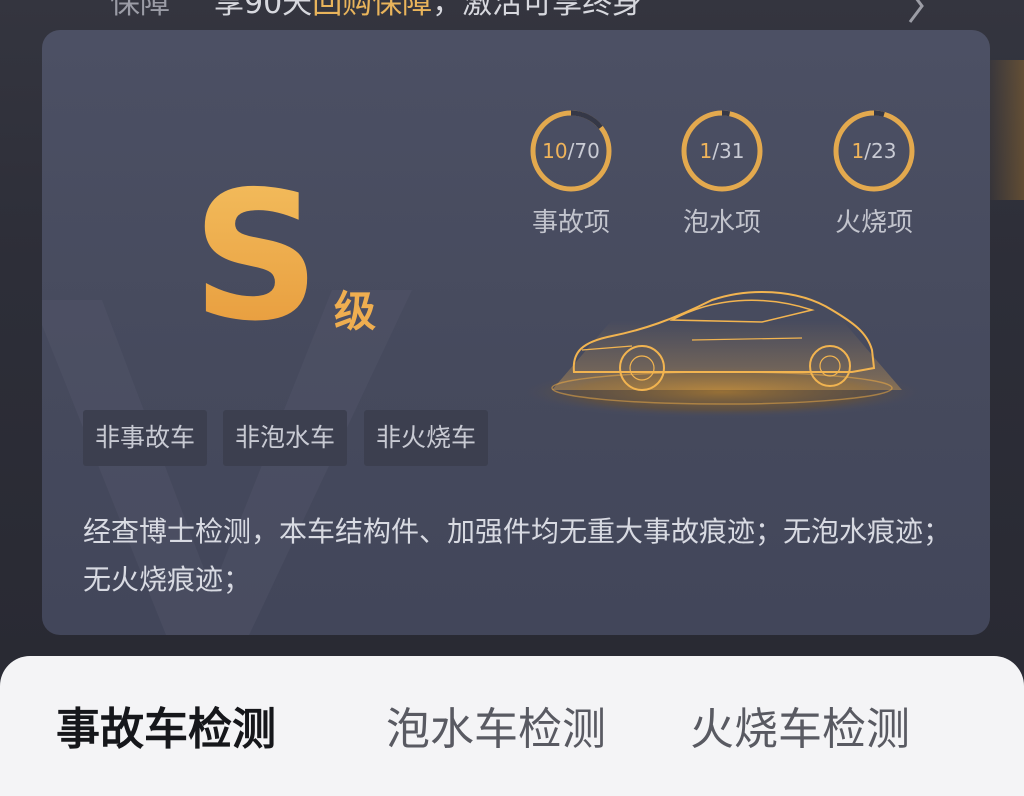 Image resolution: width=1024 pixels, height=796 pixels. I want to click on progress-ring: 10/70, so click(571, 151).